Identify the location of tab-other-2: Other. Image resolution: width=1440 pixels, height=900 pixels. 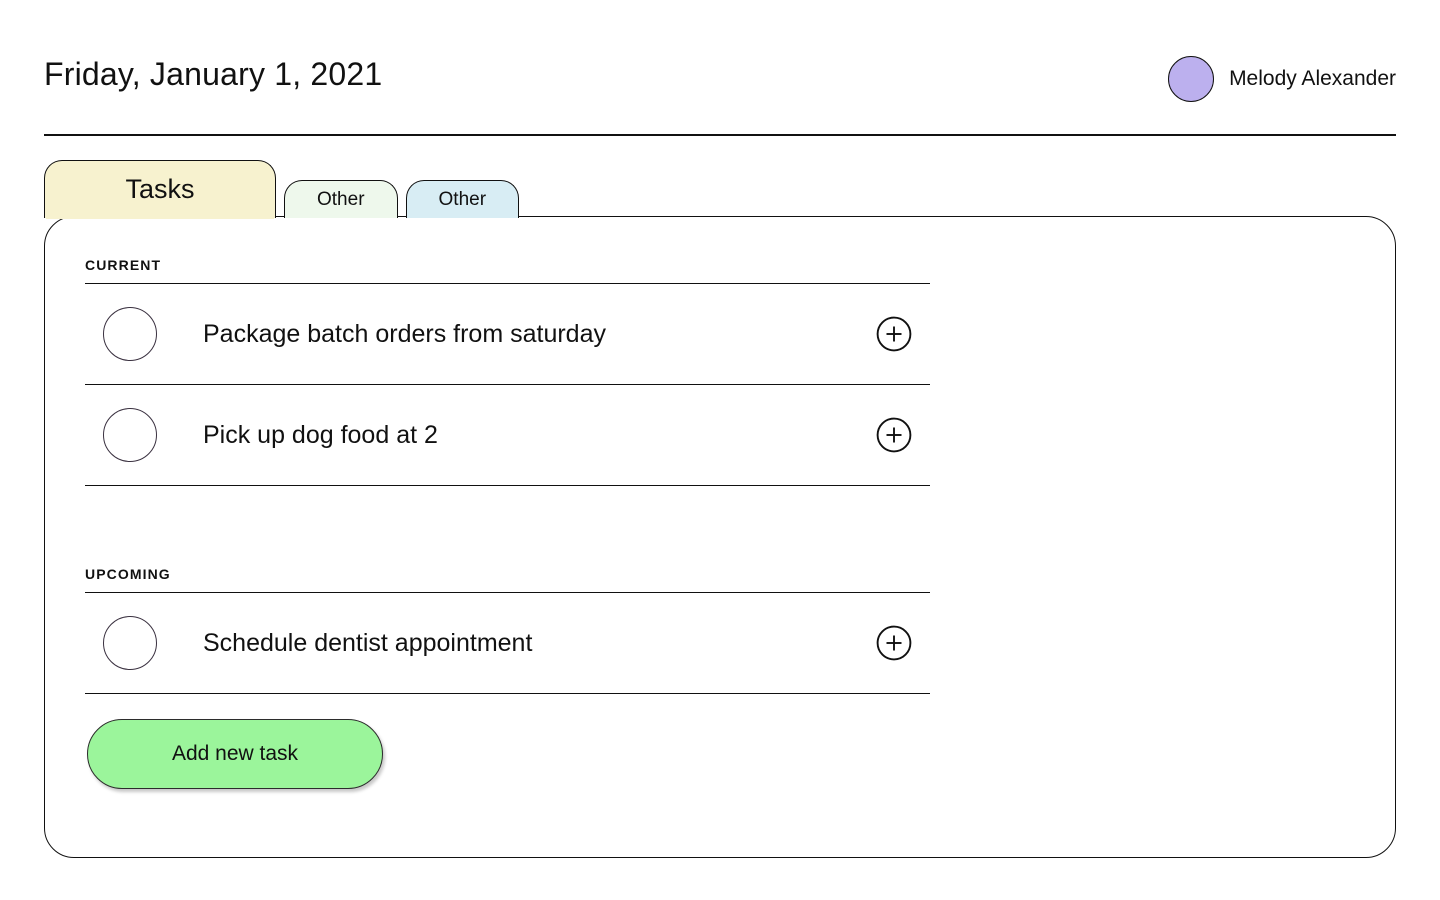
(462, 199).